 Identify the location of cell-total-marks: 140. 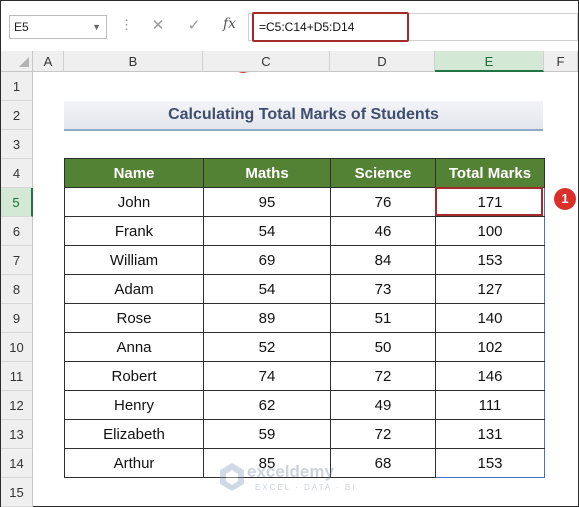
(490, 318).